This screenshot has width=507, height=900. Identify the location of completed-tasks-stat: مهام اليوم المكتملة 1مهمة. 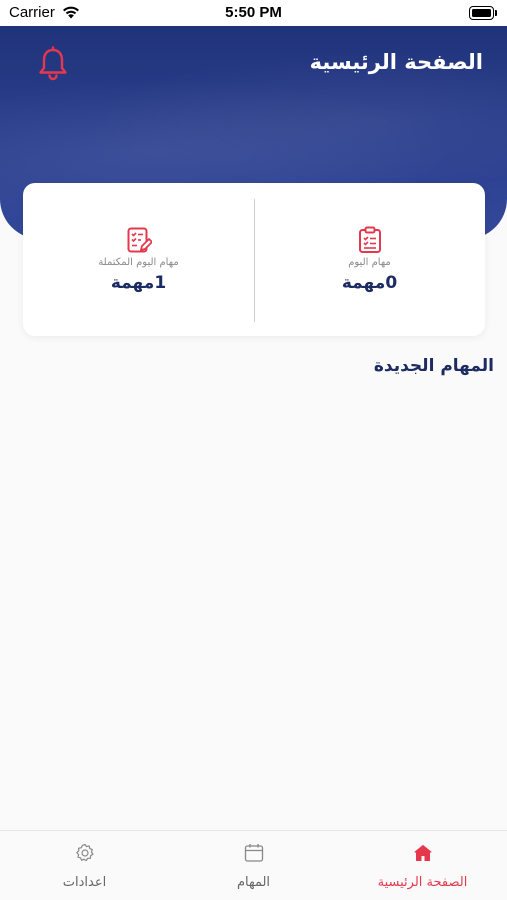
(138, 259).